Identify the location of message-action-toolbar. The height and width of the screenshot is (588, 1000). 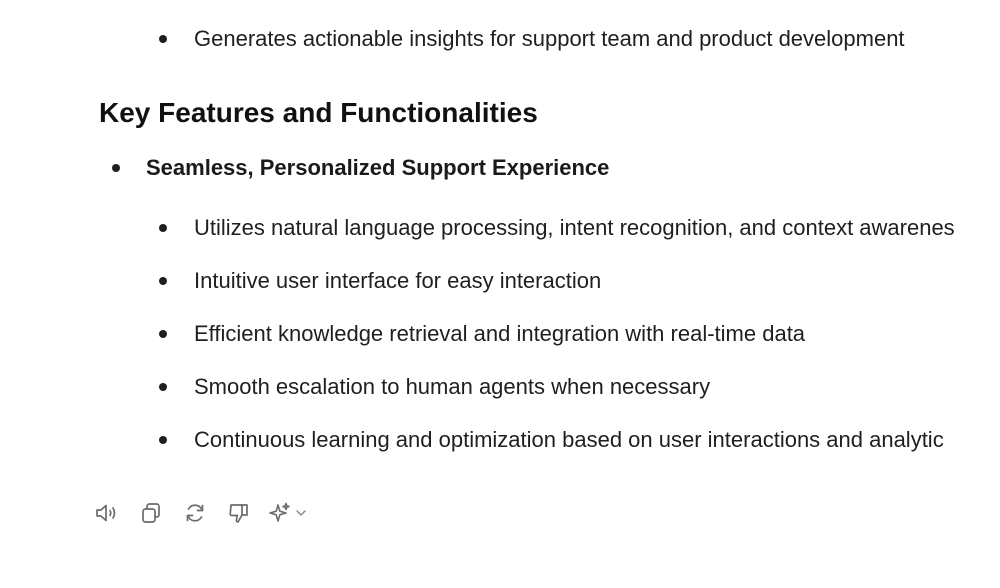
(200, 513).